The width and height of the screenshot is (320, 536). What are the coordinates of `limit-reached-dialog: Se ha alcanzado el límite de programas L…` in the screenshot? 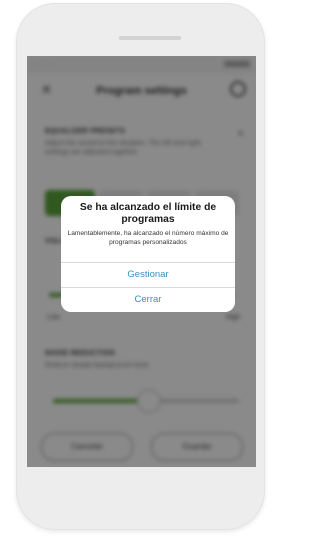 It's located at (148, 254).